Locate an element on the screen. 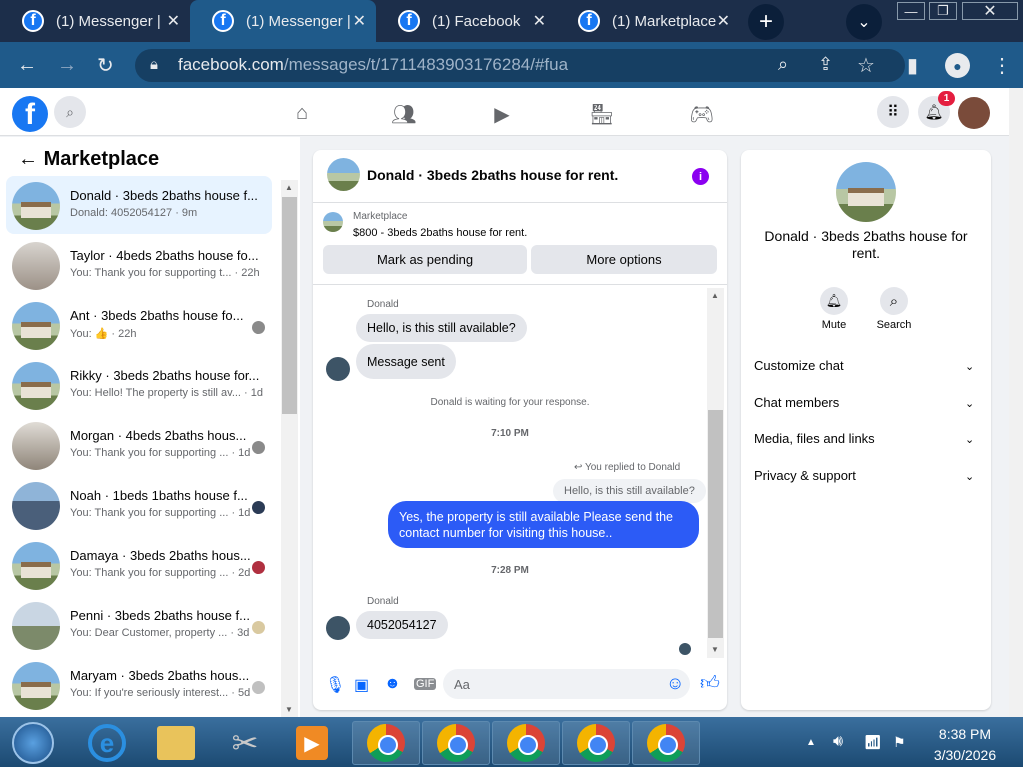  reload-icon: ↻ is located at coordinates (105, 65).